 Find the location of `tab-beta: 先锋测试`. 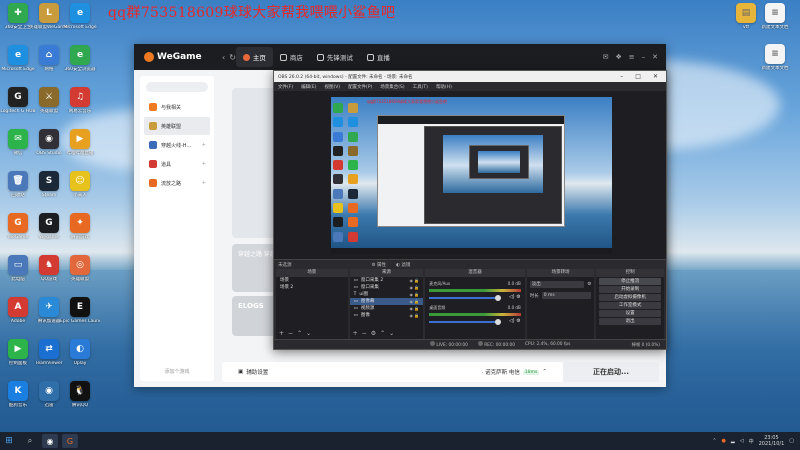

tab-beta: 先锋测试 is located at coordinates (335, 57).